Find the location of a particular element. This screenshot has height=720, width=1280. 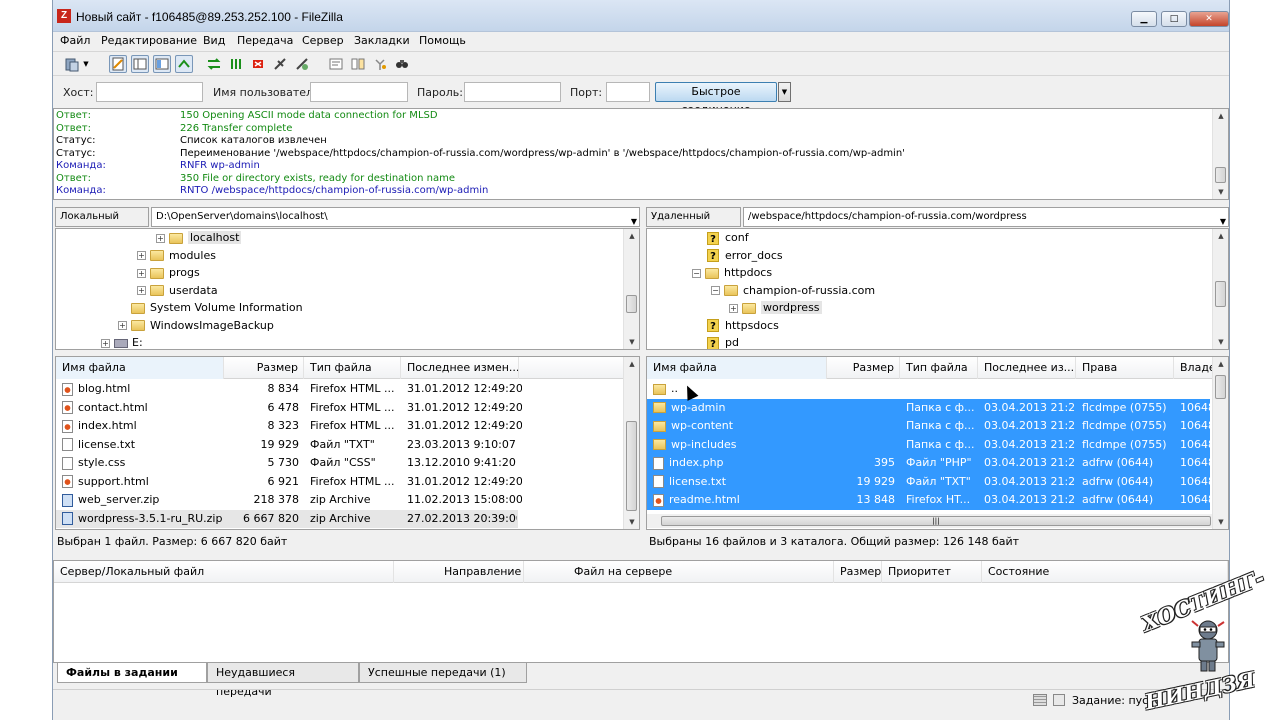

site-manager-icon is located at coordinates (72, 64).